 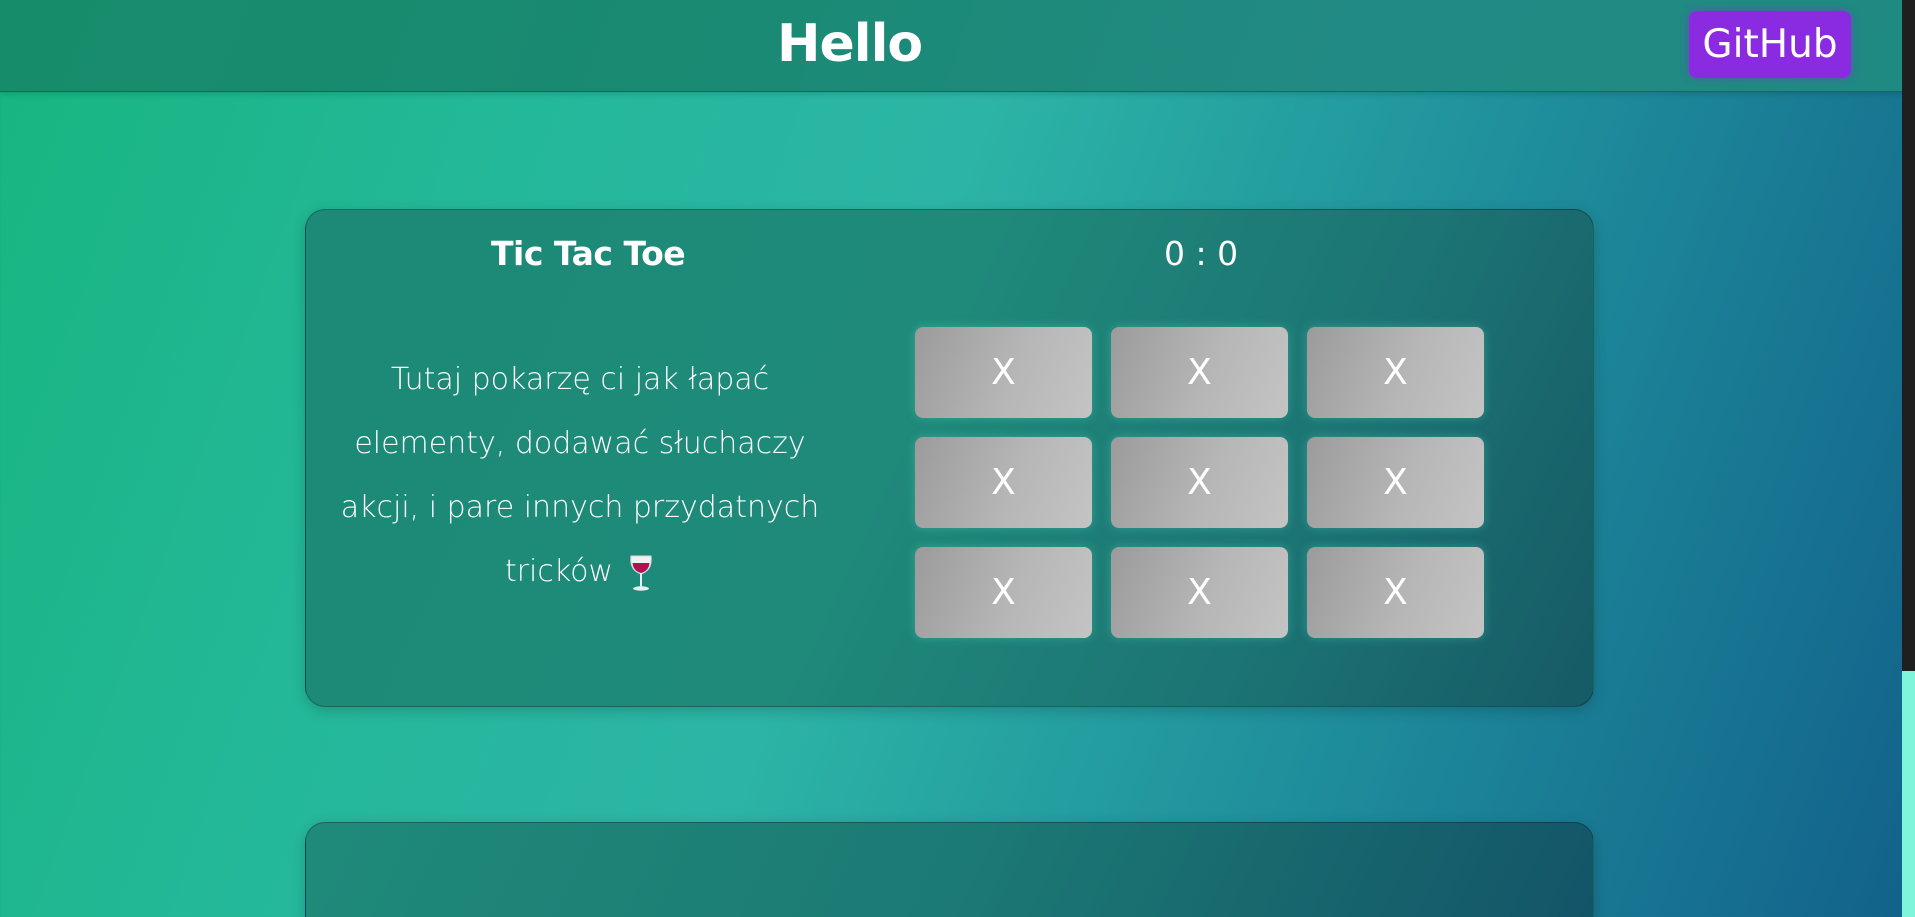 I want to click on game-board: X X X X X X X X X, so click(x=1199, y=482).